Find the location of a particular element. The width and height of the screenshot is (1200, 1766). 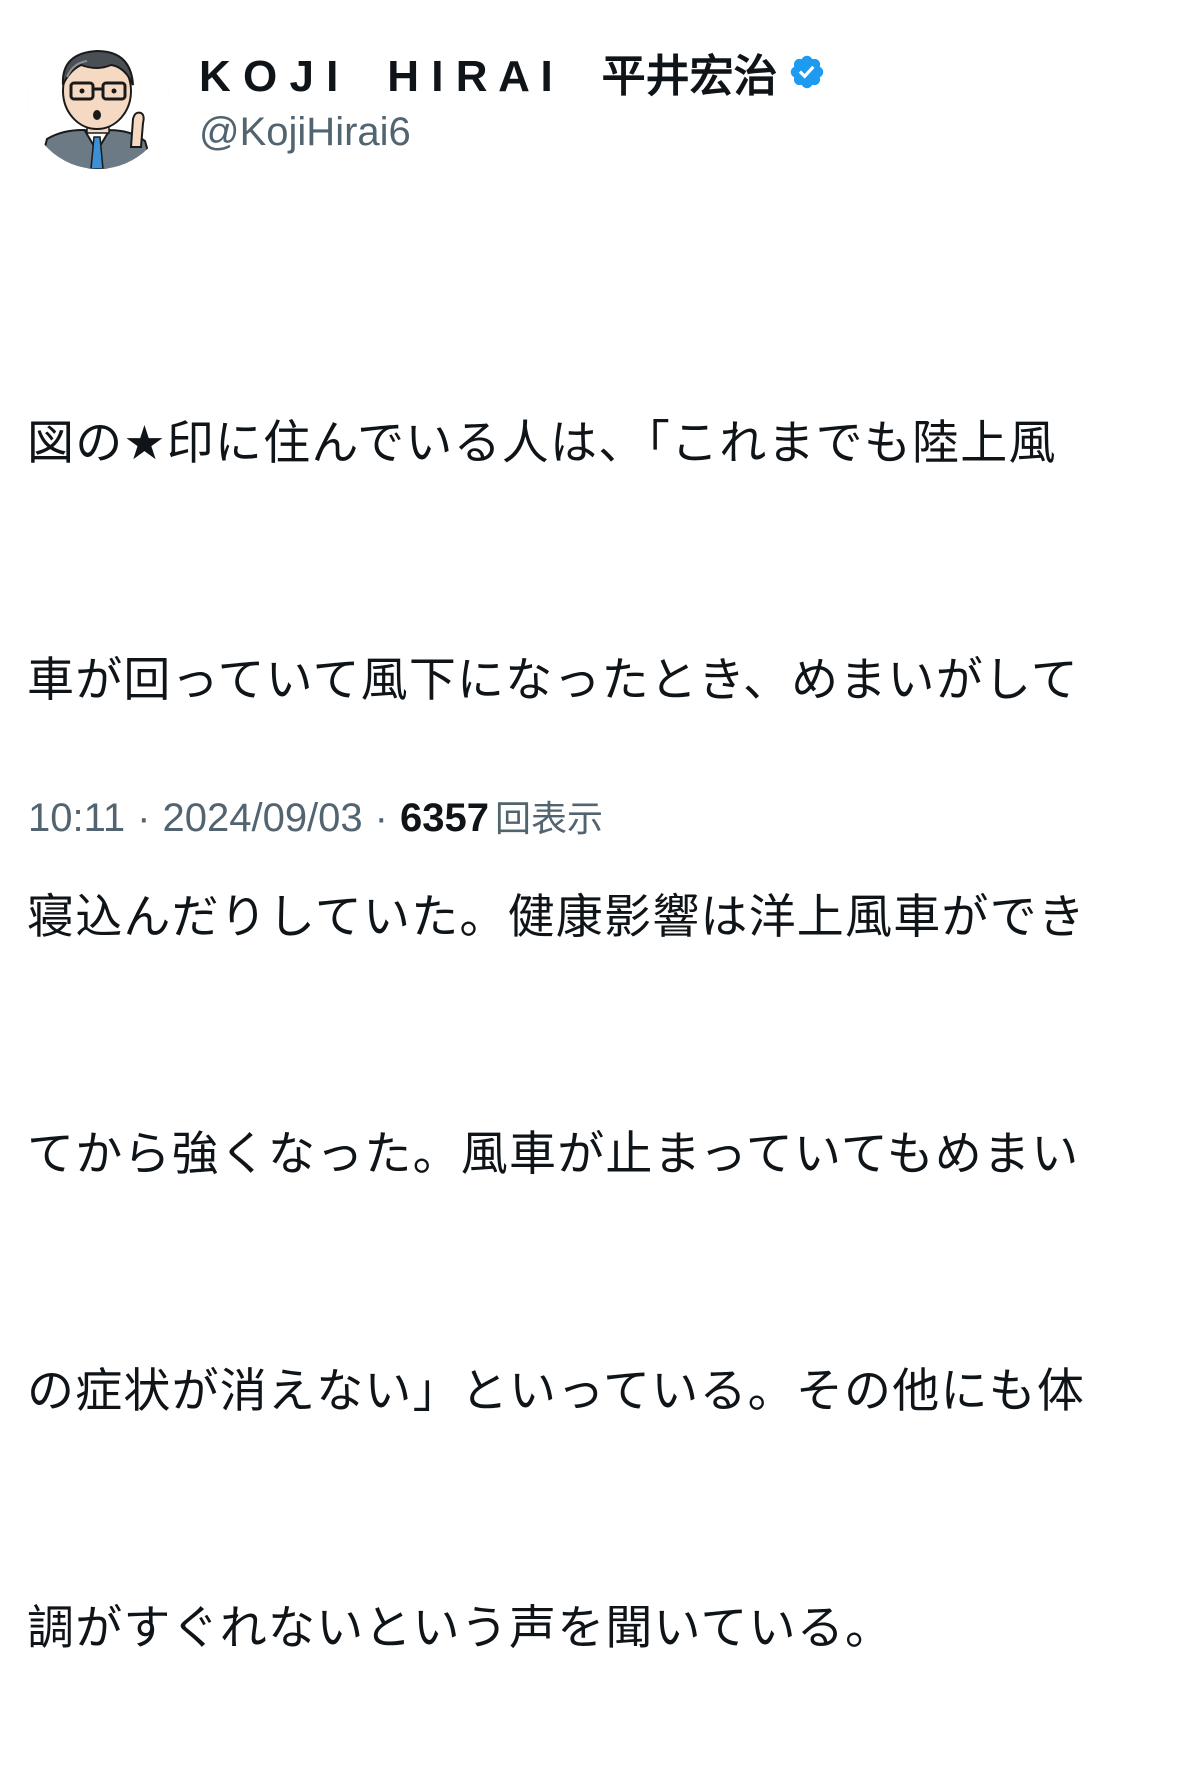

tweet-meta: 10:11 · 2024/09/03 · 6357 回表示 is located at coordinates (315, 816).